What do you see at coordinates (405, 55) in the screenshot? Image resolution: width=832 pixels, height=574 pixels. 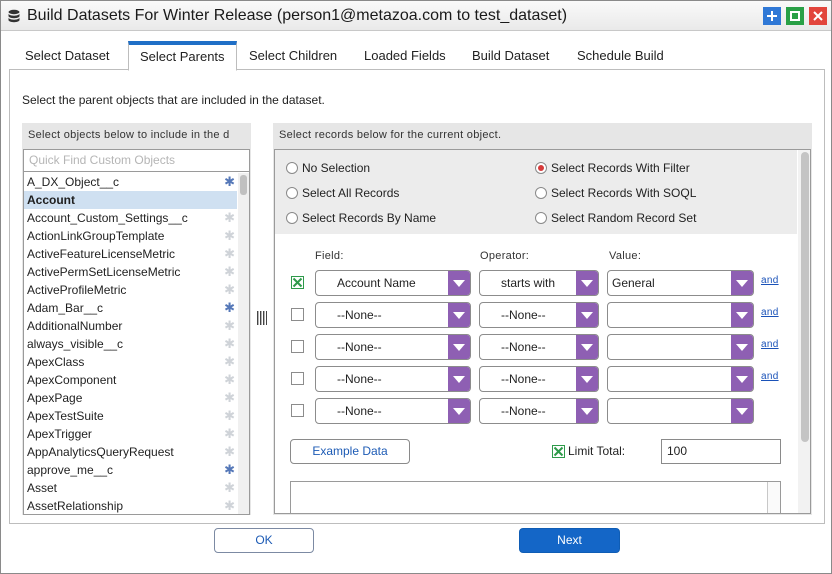 I see `tab-loaded-fields: Loaded Fields` at bounding box center [405, 55].